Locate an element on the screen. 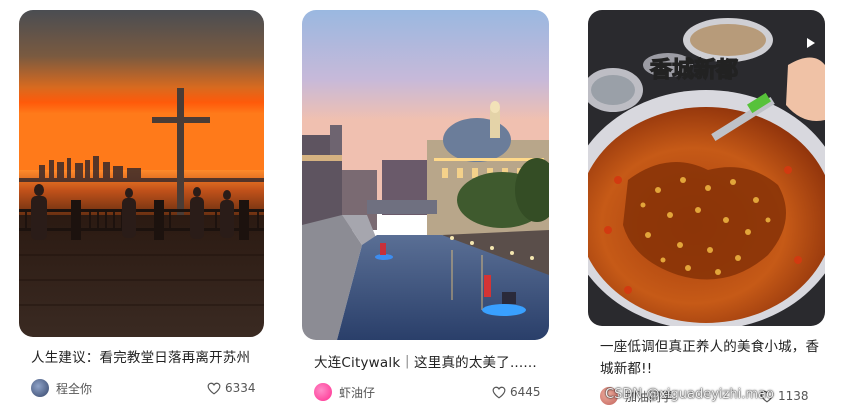 The height and width of the screenshot is (416, 841). image-overlay-text: 香城新都 is located at coordinates (694, 70).